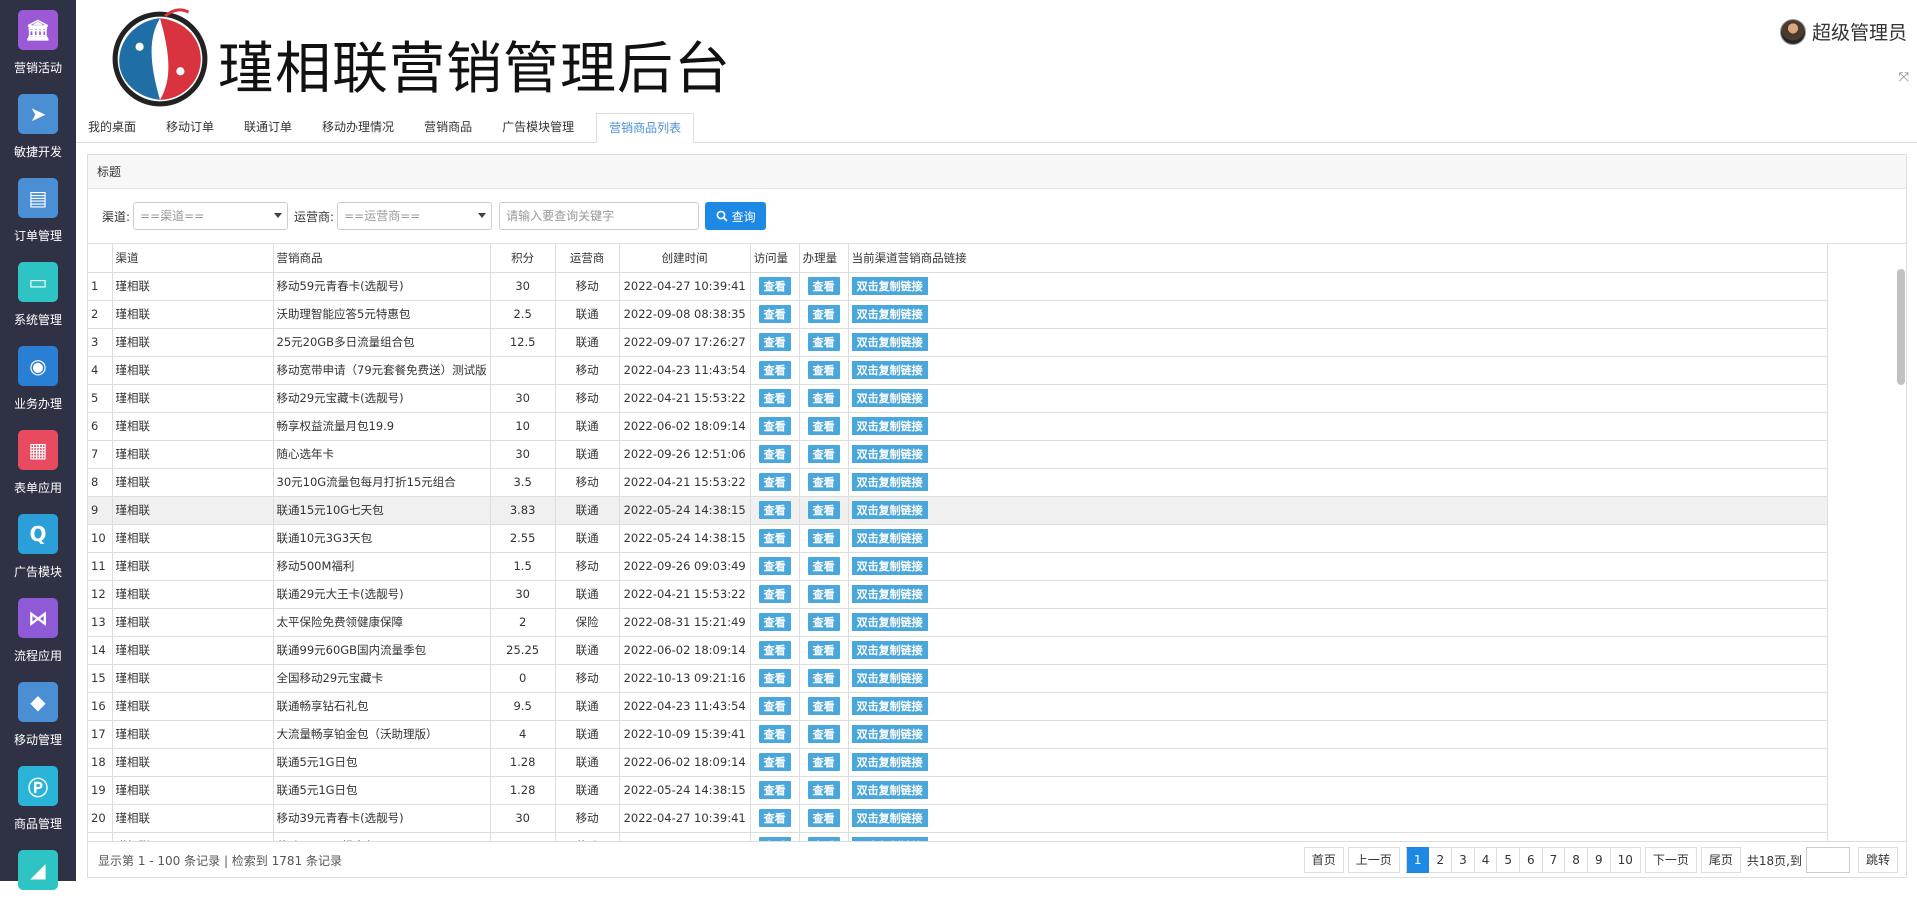  Describe the element at coordinates (38, 378) in the screenshot. I see `sidebar-item-4: ◉ 业务办理` at that location.